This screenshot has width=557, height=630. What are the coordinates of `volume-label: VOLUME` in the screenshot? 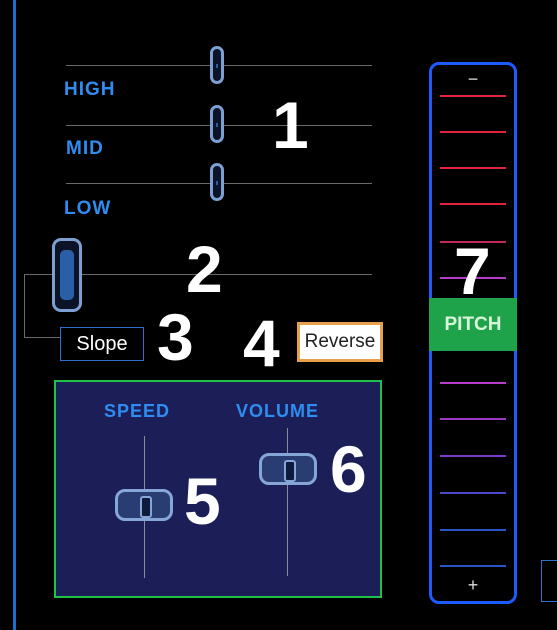 It's located at (278, 411).